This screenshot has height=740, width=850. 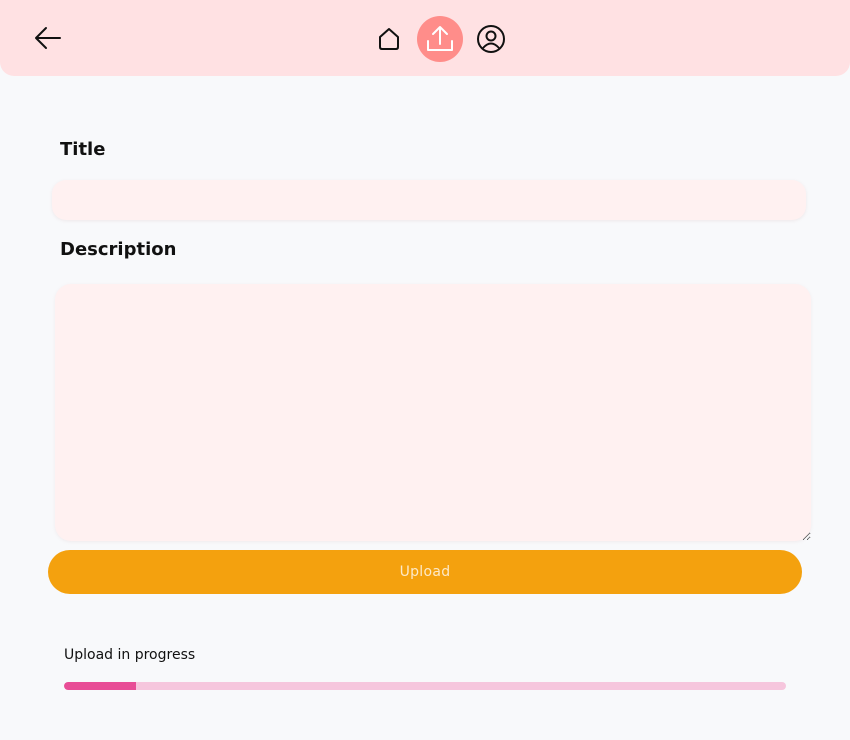 I want to click on upload-button: Upload, so click(x=425, y=572).